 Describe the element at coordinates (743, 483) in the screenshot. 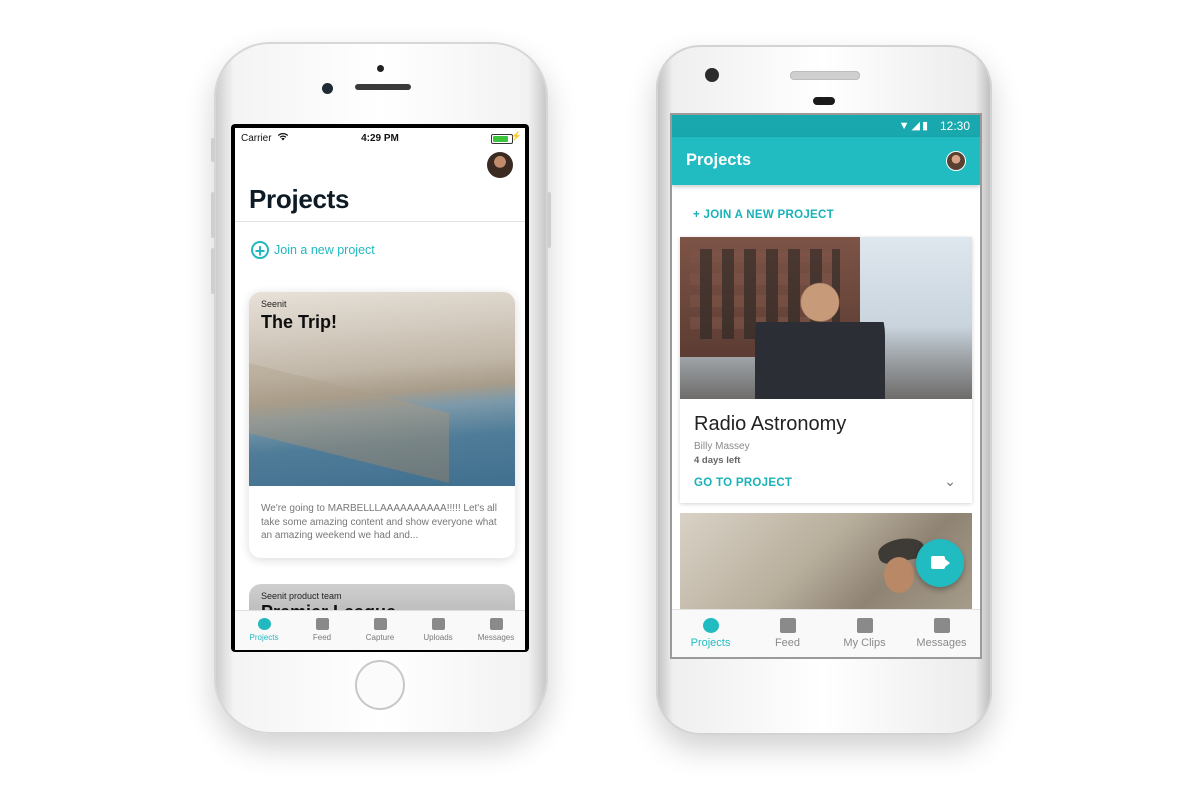

I see `go-to-project-button: GO TO PROJECT` at that location.